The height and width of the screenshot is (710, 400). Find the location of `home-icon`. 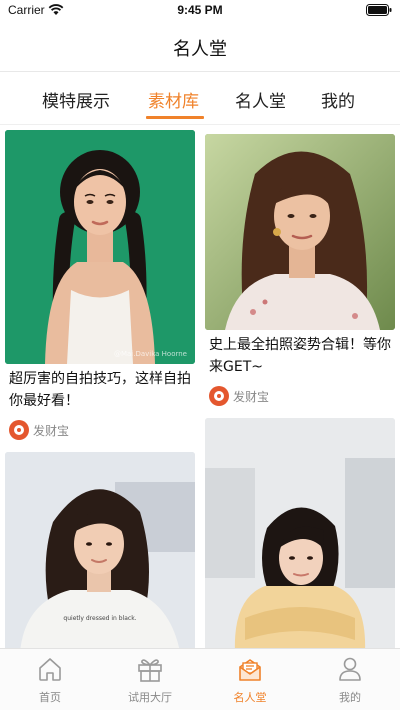

home-icon is located at coordinates (50, 669).